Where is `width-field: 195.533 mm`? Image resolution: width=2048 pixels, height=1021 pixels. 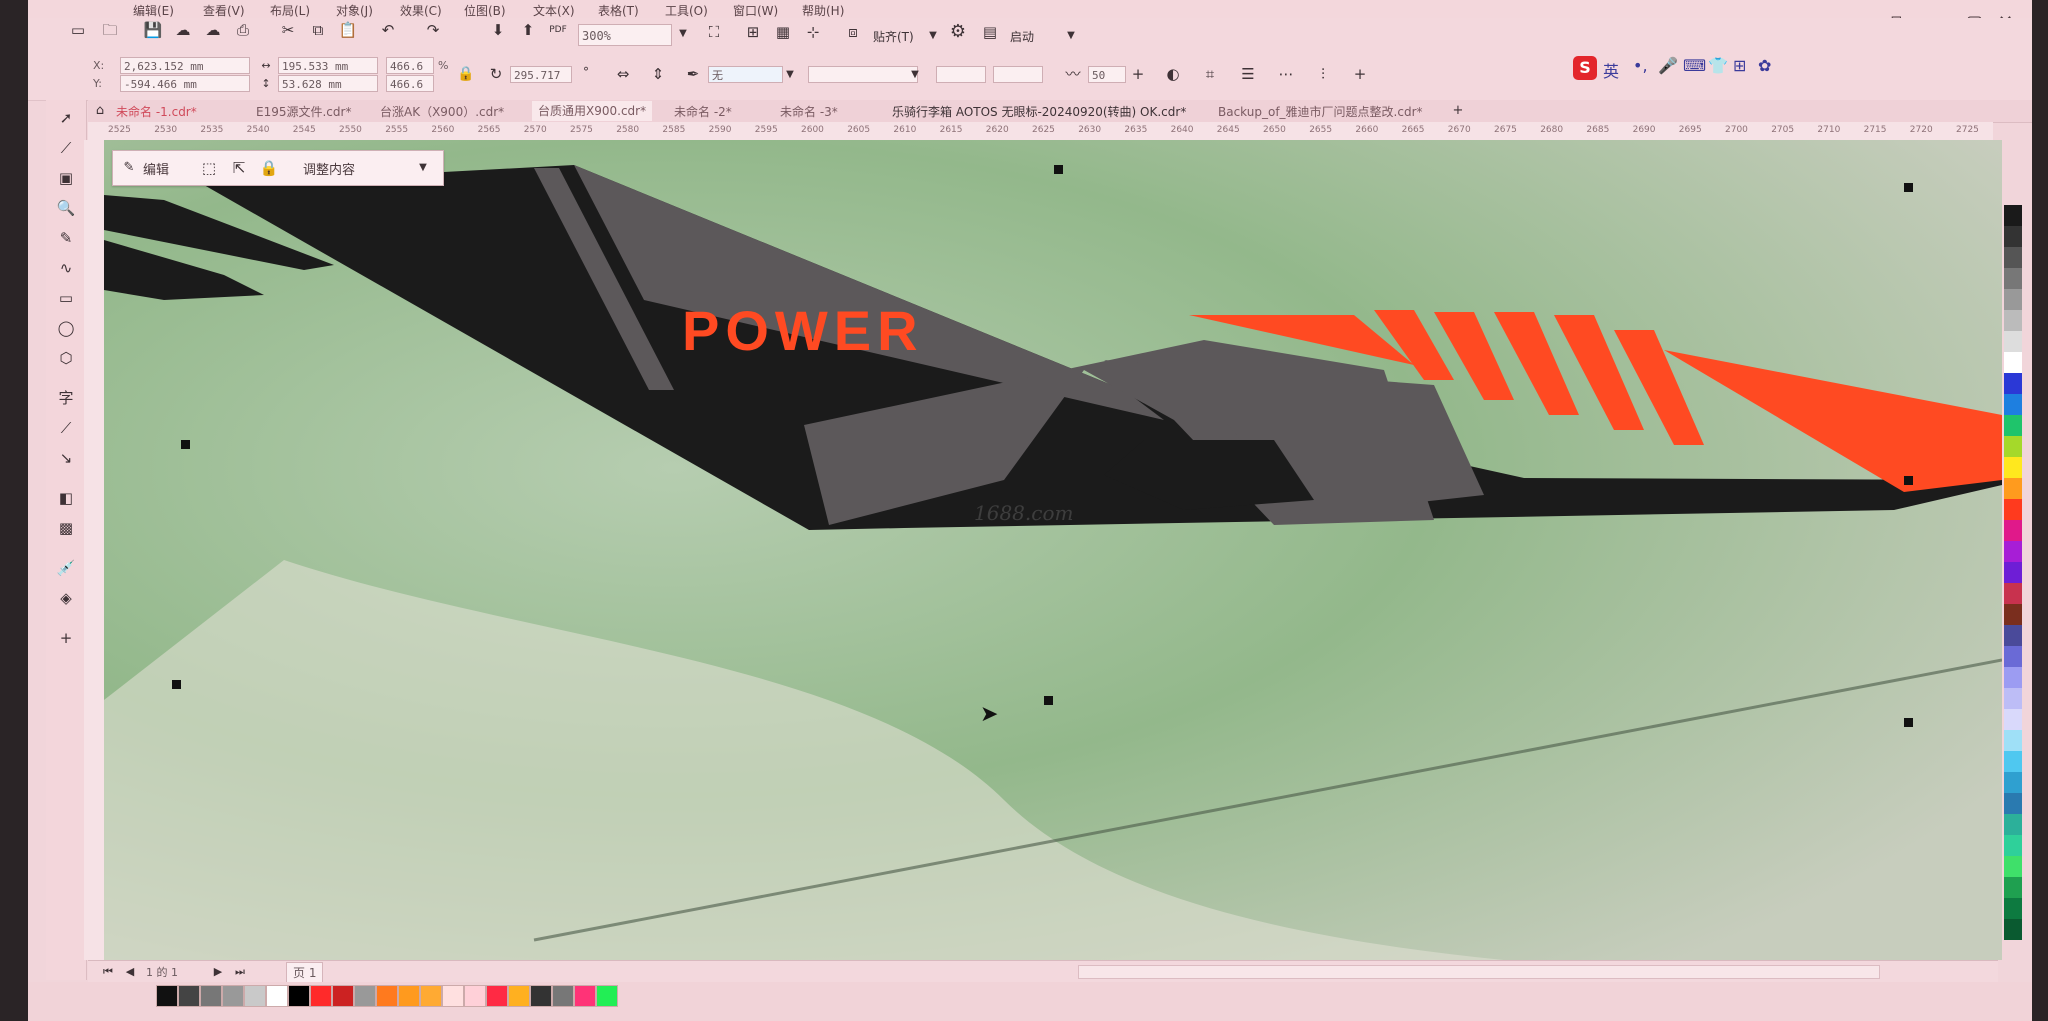 width-field: 195.533 mm is located at coordinates (328, 65).